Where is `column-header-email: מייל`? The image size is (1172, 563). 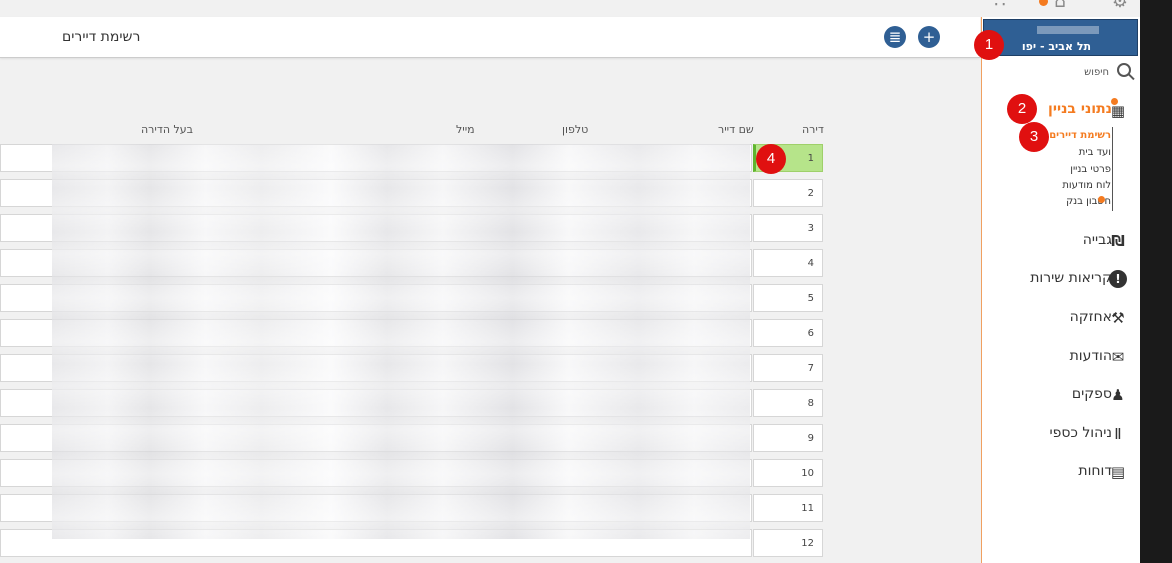
column-header-email: מייל is located at coordinates (465, 129).